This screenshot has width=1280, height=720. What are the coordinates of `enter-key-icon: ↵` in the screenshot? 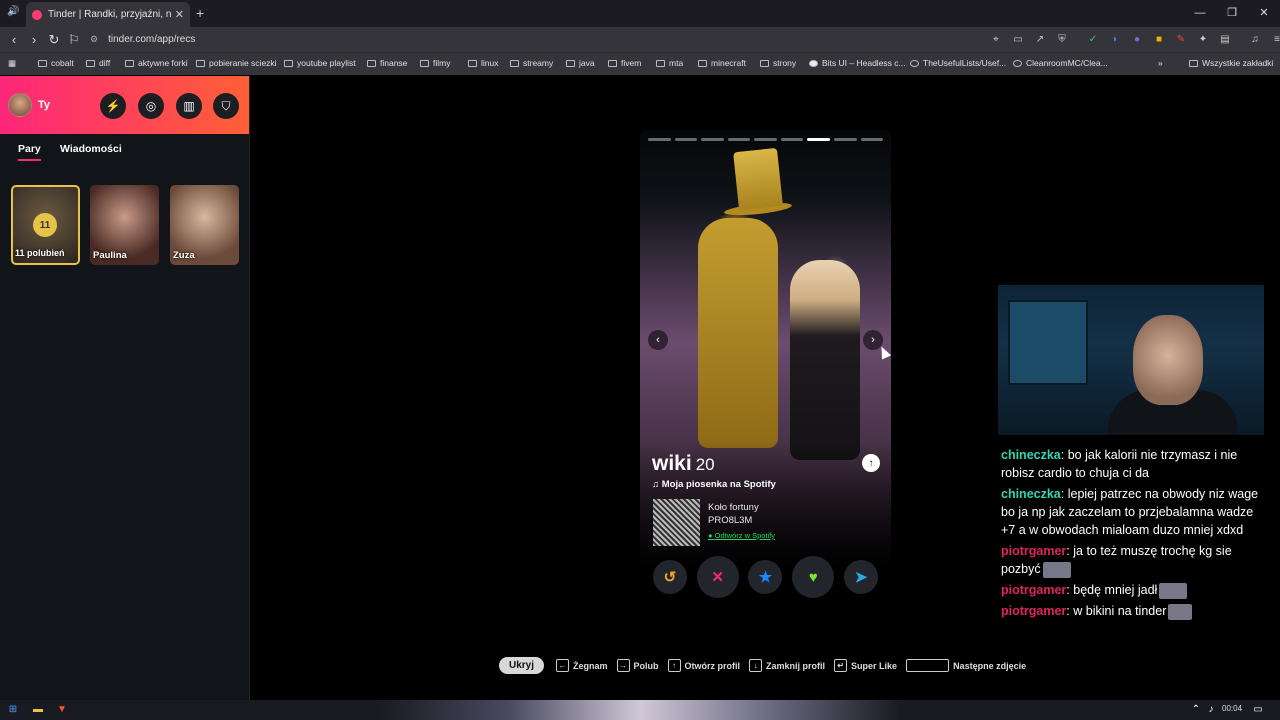 It's located at (841, 665).